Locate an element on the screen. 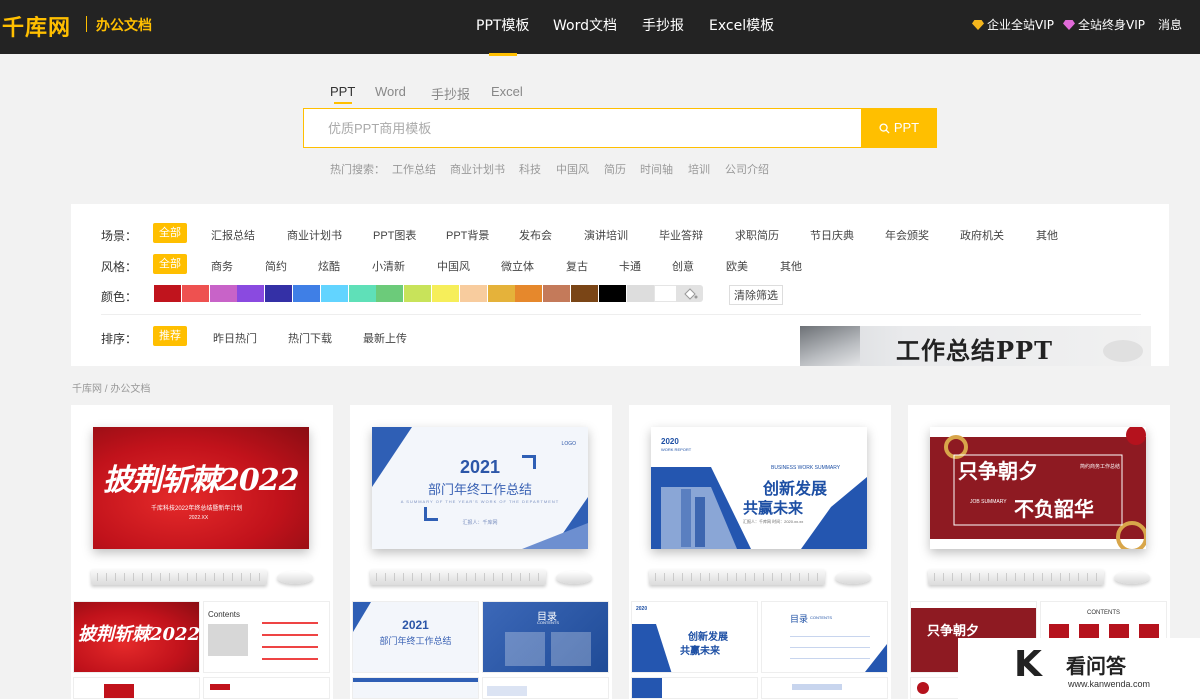  nav-handcopy: 手抄报 is located at coordinates (663, 25).